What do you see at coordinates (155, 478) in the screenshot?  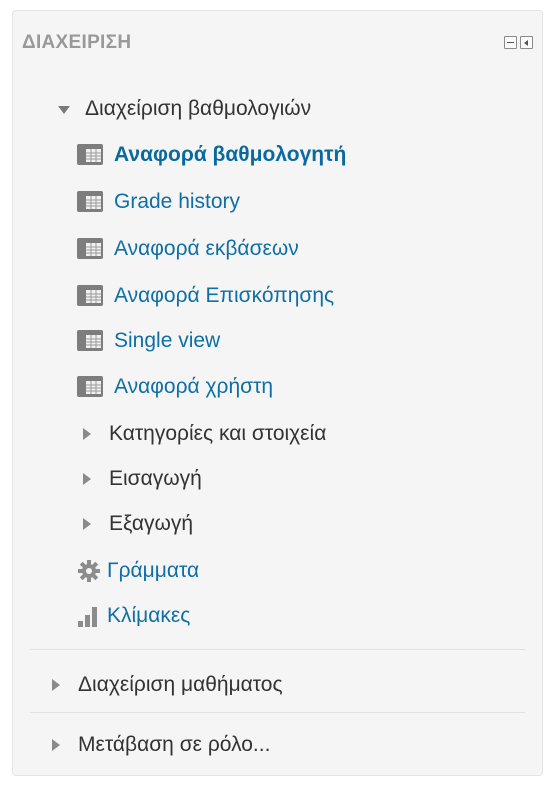 I see `tree-item-label: Εισαγωγή` at bounding box center [155, 478].